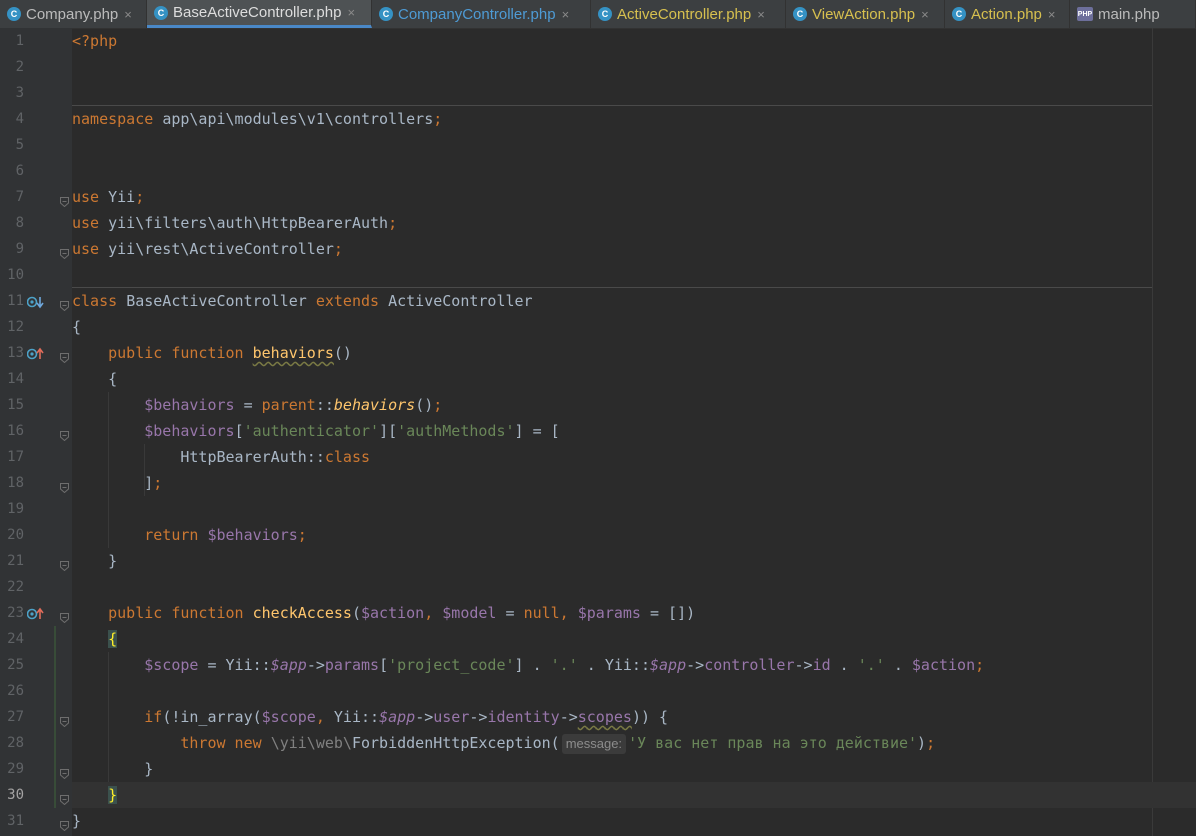 The image size is (1196, 836). Describe the element at coordinates (12, 41) in the screenshot. I see `line-number: 1` at that location.